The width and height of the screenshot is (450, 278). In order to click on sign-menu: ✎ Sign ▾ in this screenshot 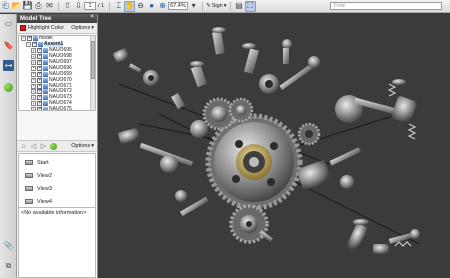, I will do `click(216, 6)`.